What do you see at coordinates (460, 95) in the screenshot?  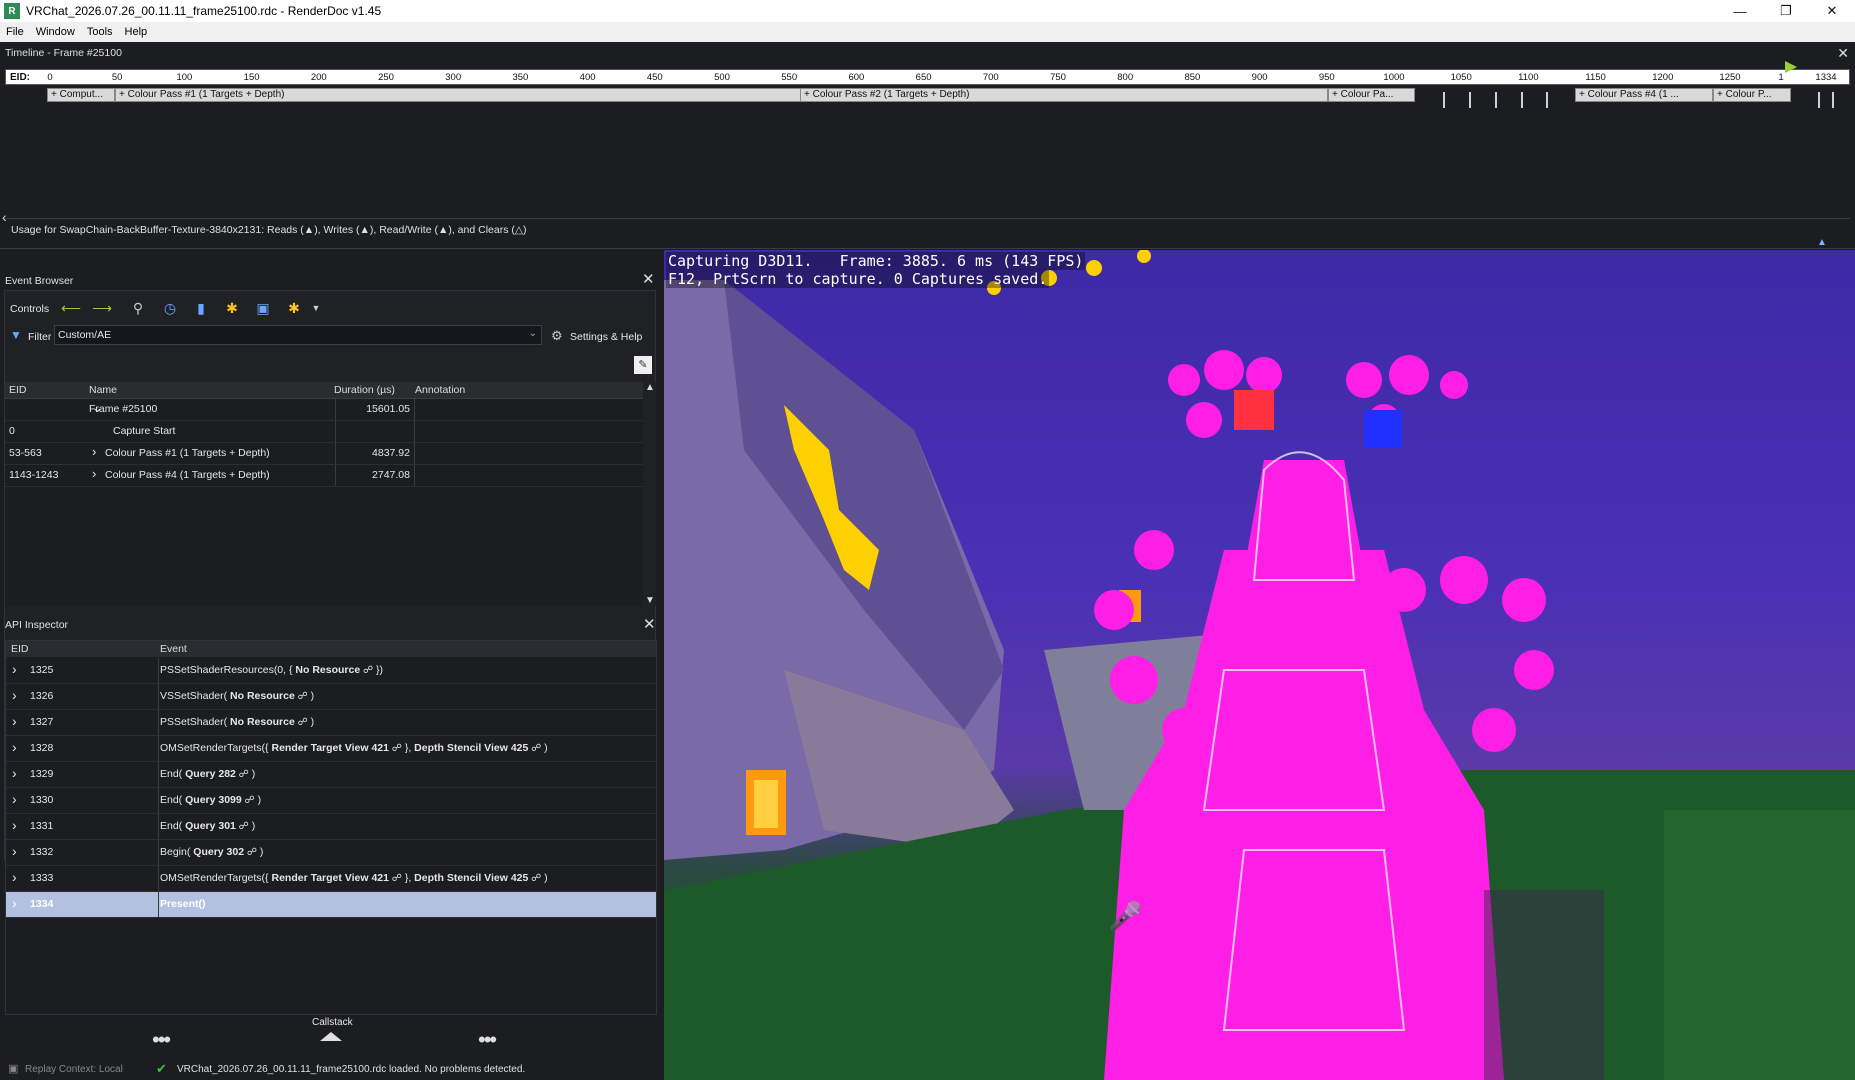 I see `timeline-pass: + Colour Pass #1 (1 Targets + Depth)` at bounding box center [460, 95].